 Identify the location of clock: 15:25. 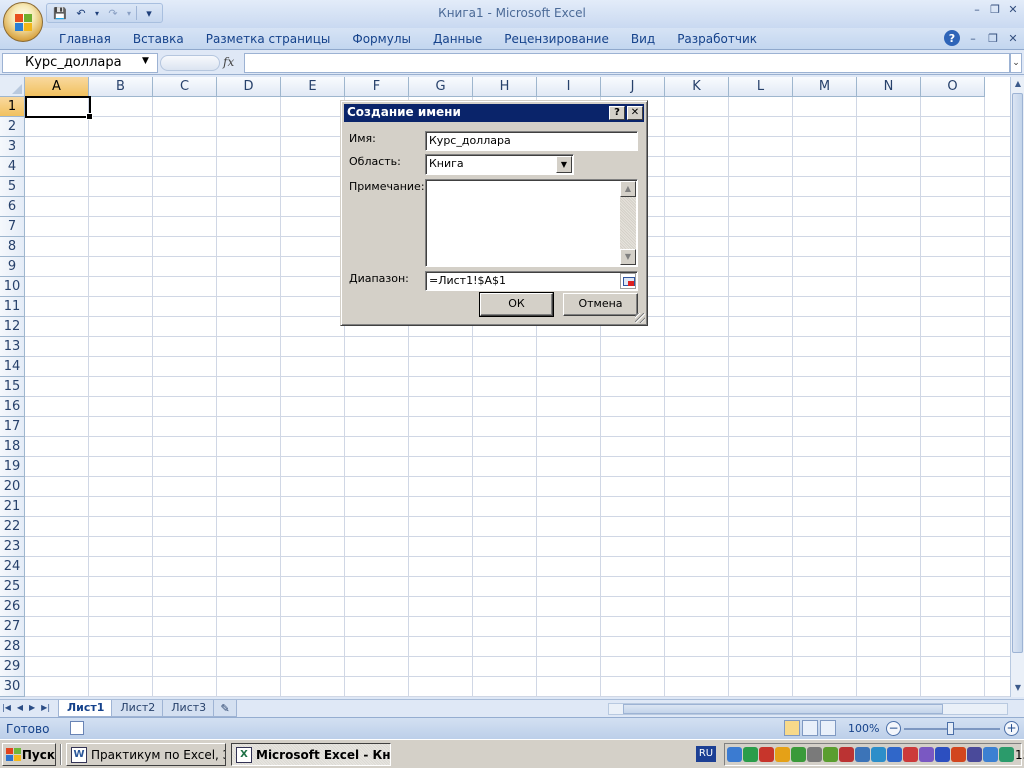
(1019, 755).